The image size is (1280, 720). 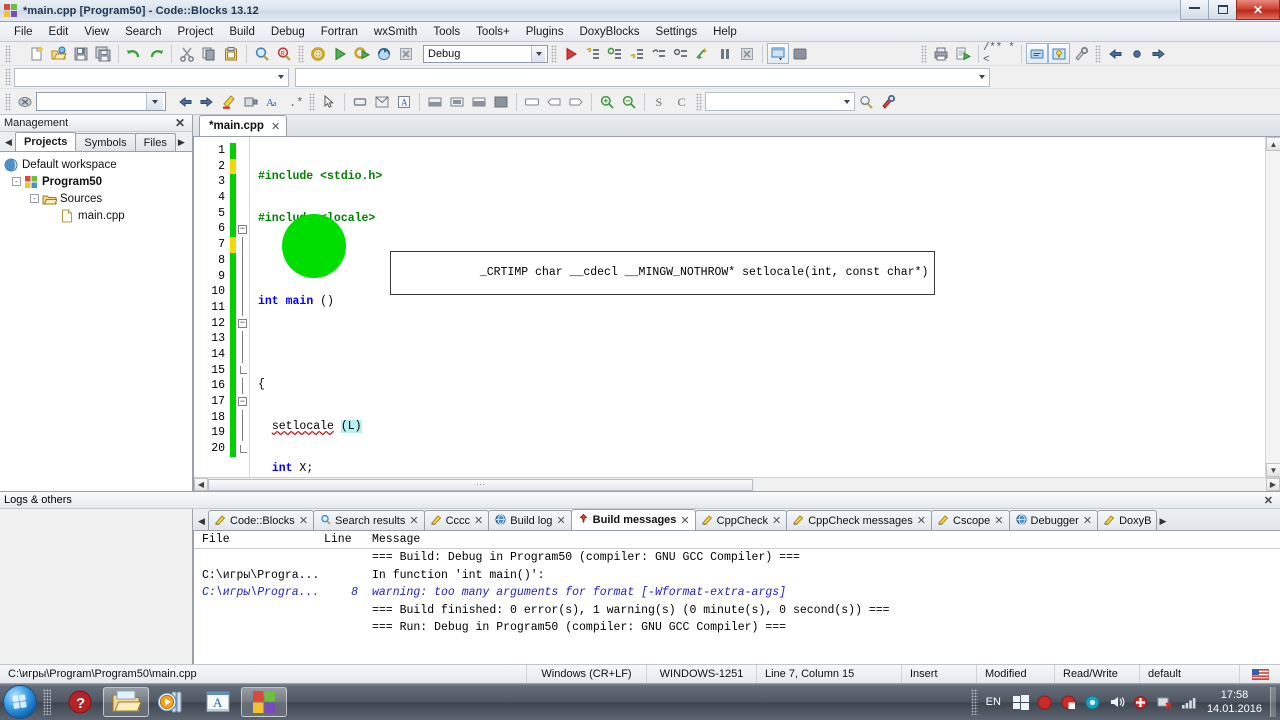 What do you see at coordinates (80, 702) in the screenshot?
I see `help-icon: ?` at bounding box center [80, 702].